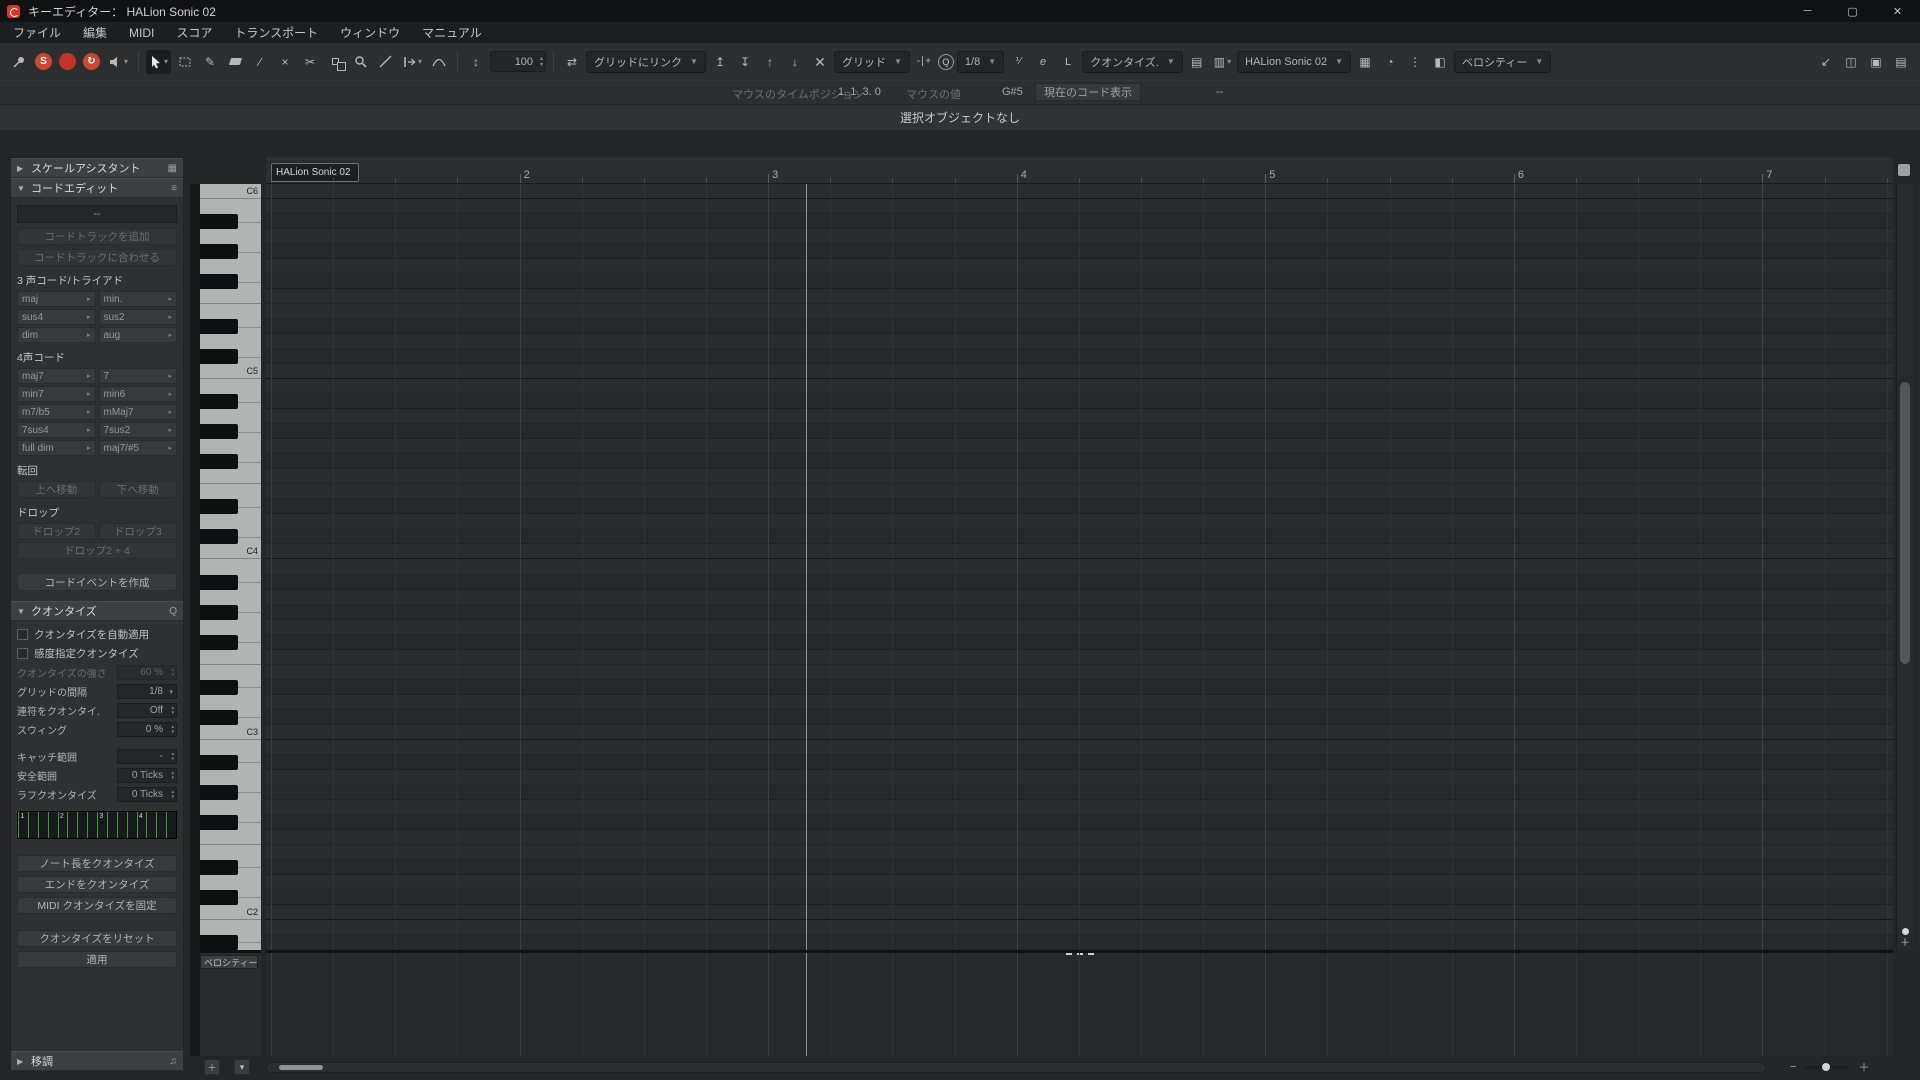  What do you see at coordinates (412, 62) in the screenshot?
I see `autoscroll-button: ▾` at bounding box center [412, 62].